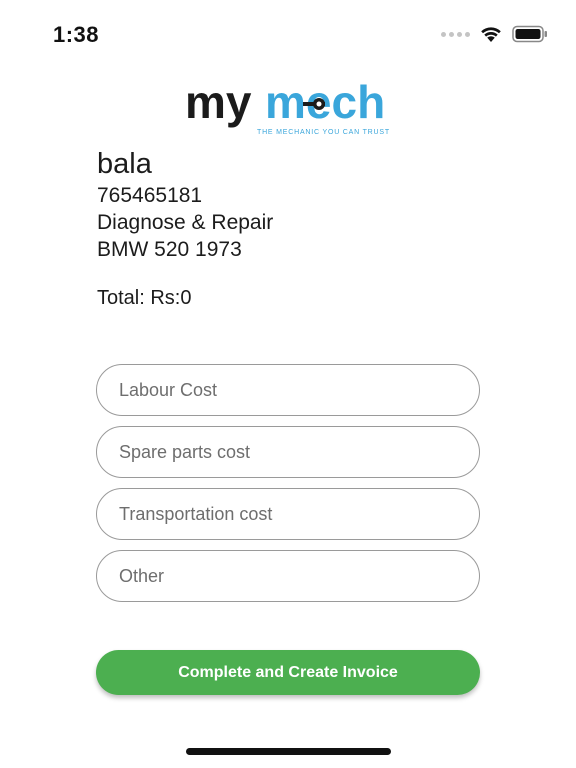  I want to click on battery-icon, so click(529, 34).